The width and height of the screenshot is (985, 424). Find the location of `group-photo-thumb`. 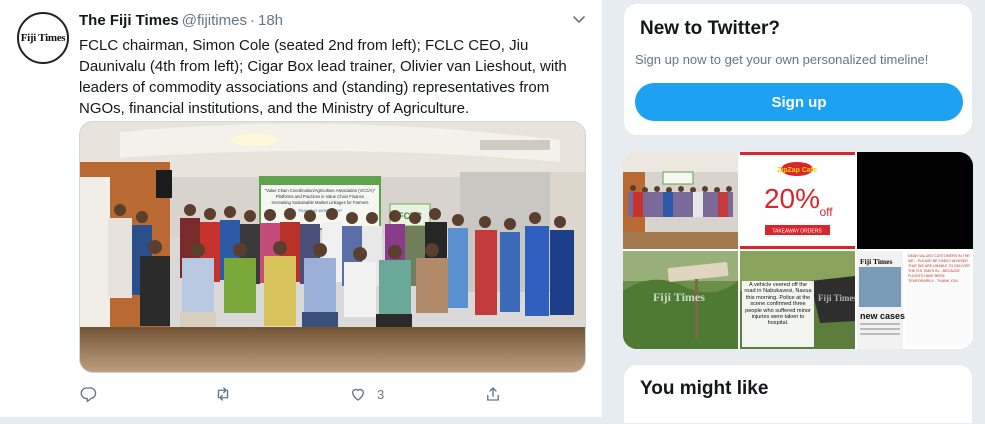

group-photo-thumb is located at coordinates (680, 200).